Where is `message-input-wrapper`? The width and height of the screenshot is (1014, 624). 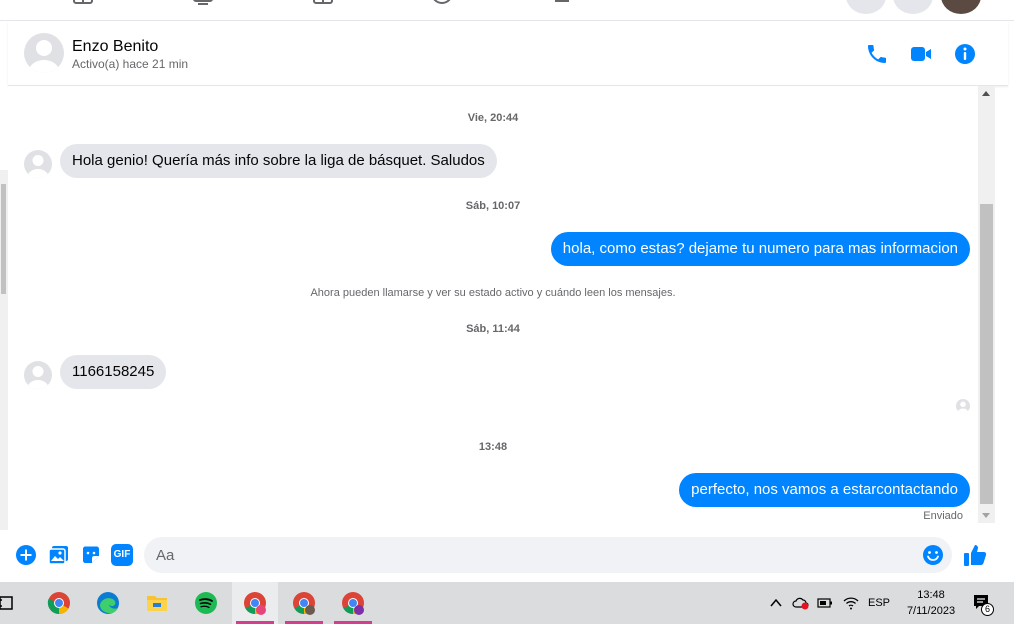
message-input-wrapper is located at coordinates (548, 555).